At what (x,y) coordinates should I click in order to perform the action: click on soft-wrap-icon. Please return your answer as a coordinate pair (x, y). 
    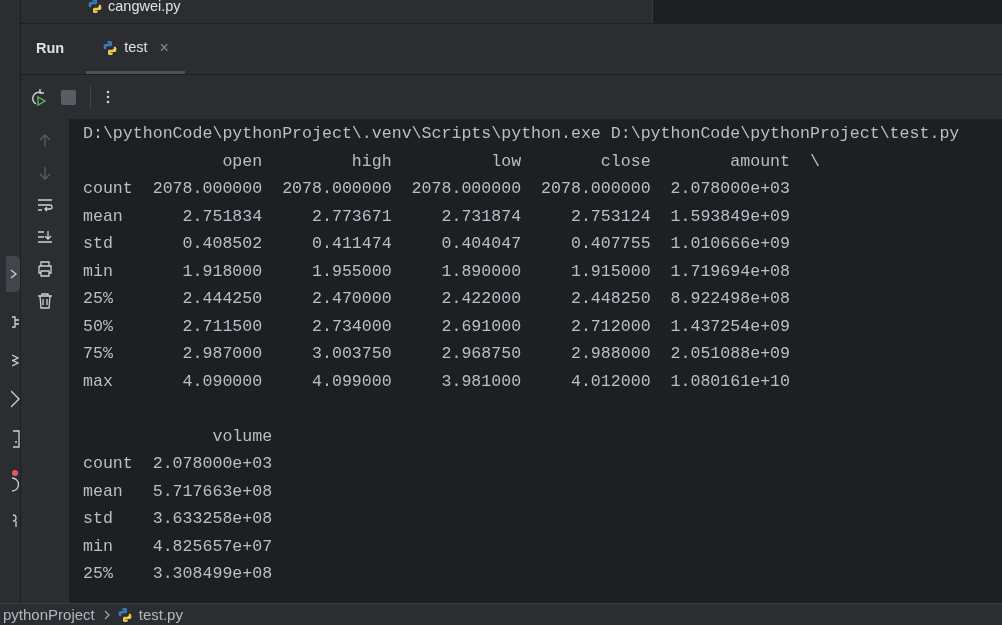
    Looking at the image, I should click on (45, 205).